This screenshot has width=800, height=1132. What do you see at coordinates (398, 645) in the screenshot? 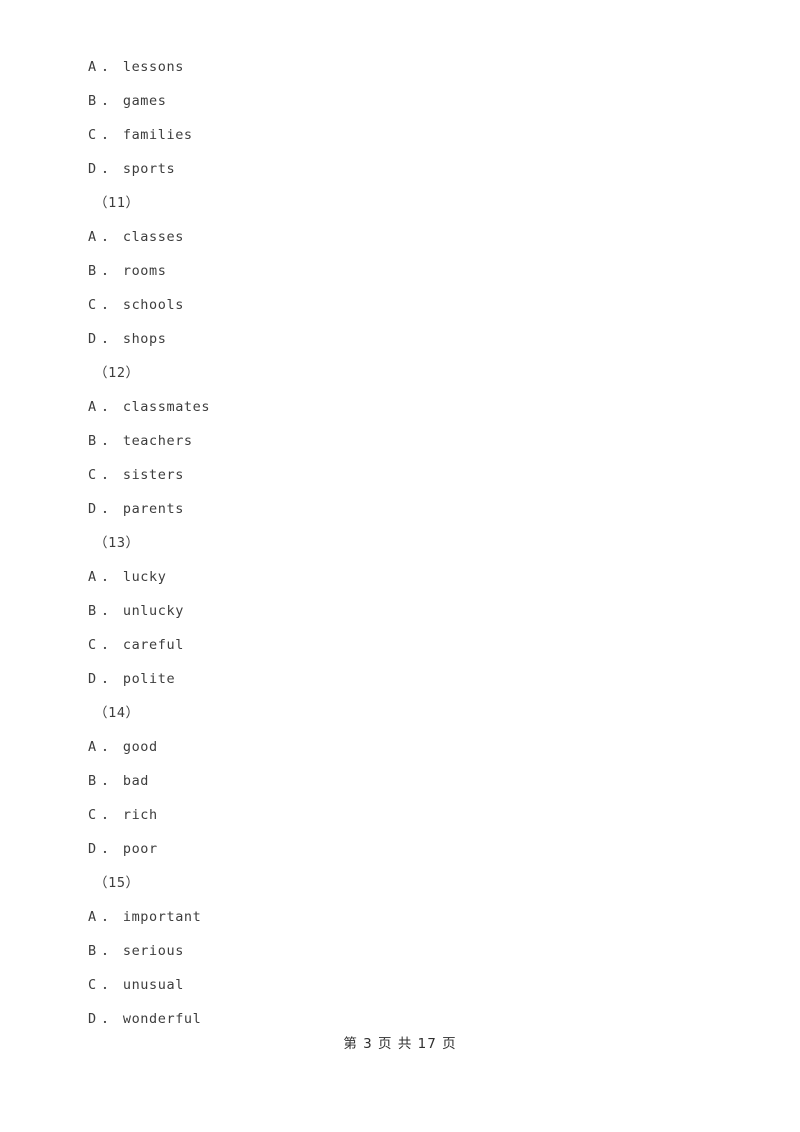
I see `option-row: C ． careful` at bounding box center [398, 645].